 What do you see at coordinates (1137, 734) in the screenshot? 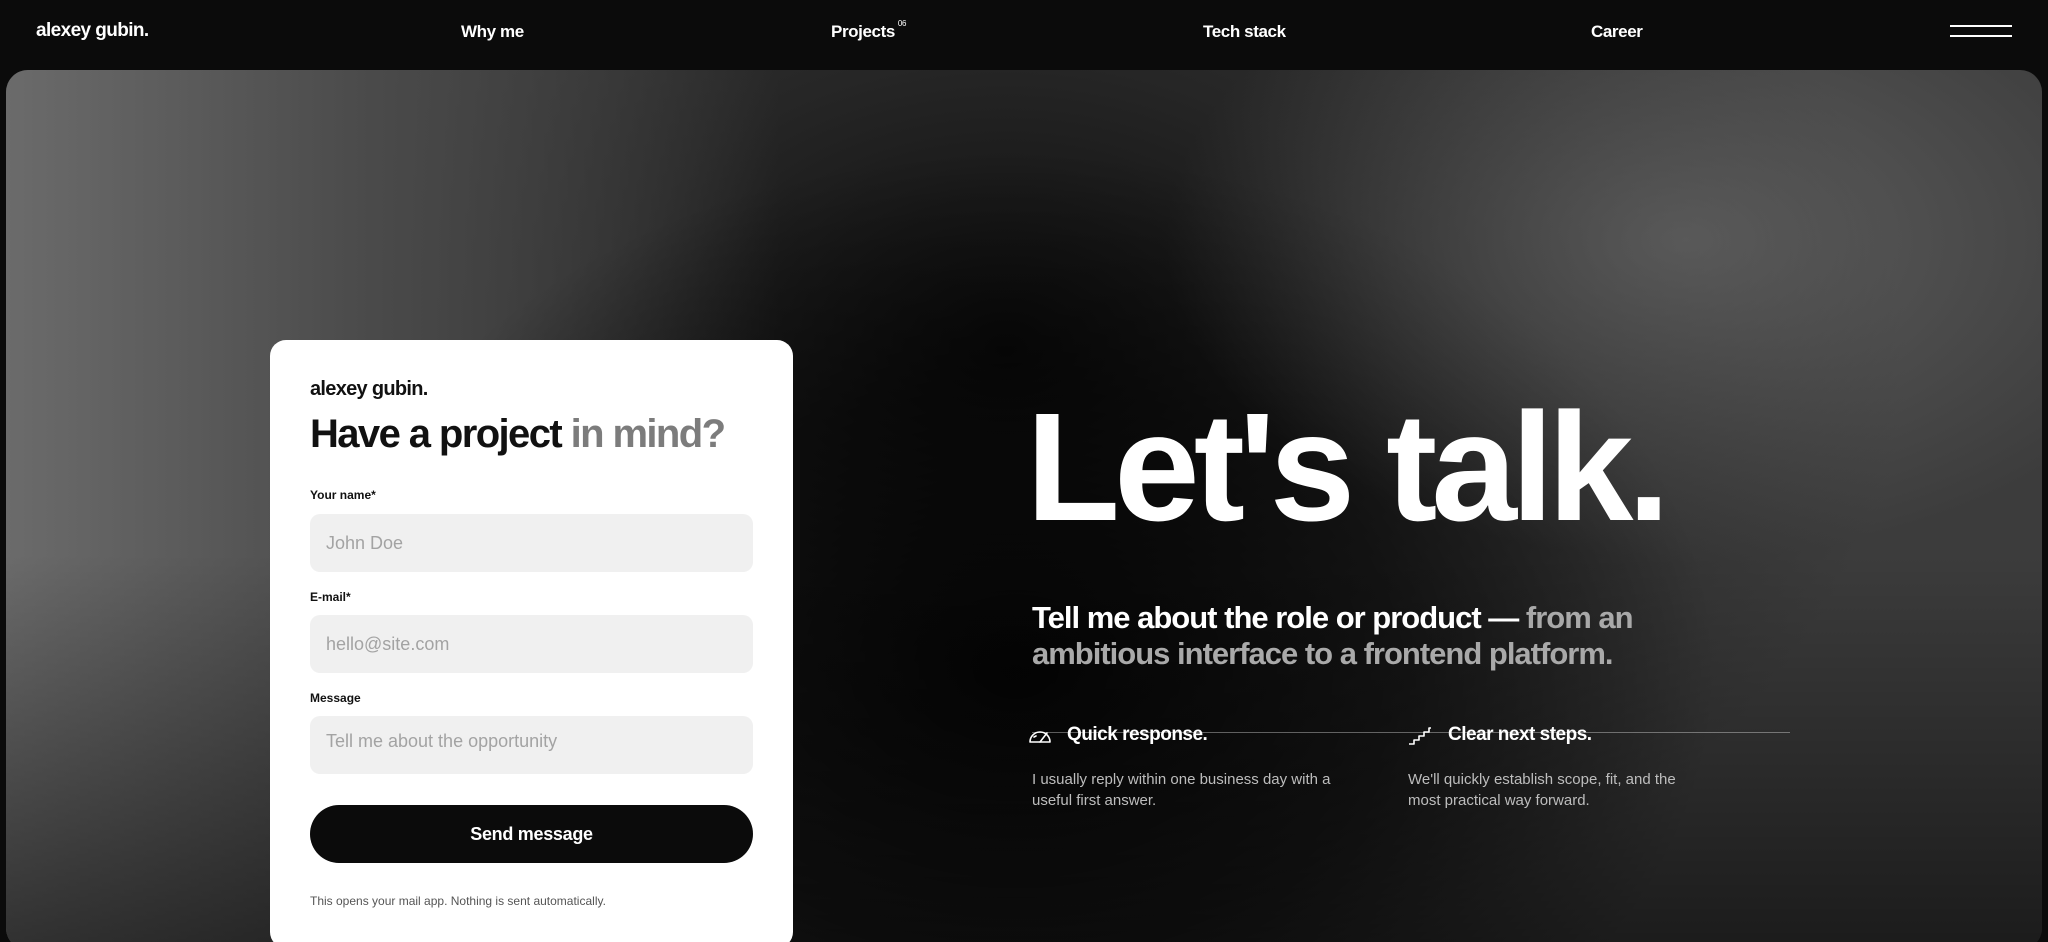
I see `feature-title-quick-response: Quick response.` at bounding box center [1137, 734].